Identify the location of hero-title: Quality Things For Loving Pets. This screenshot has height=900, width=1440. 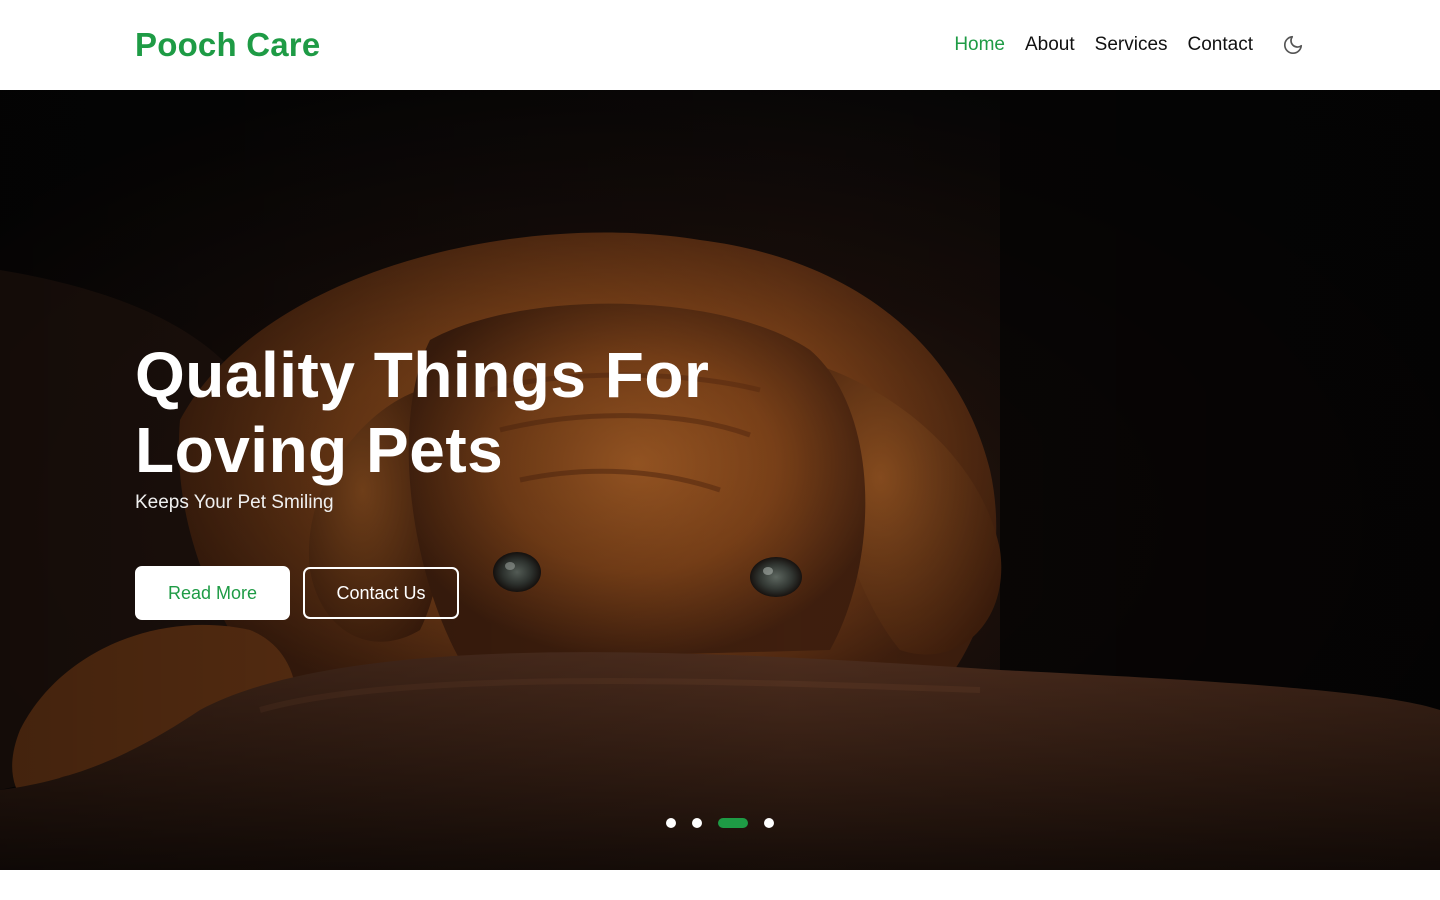
(422, 413).